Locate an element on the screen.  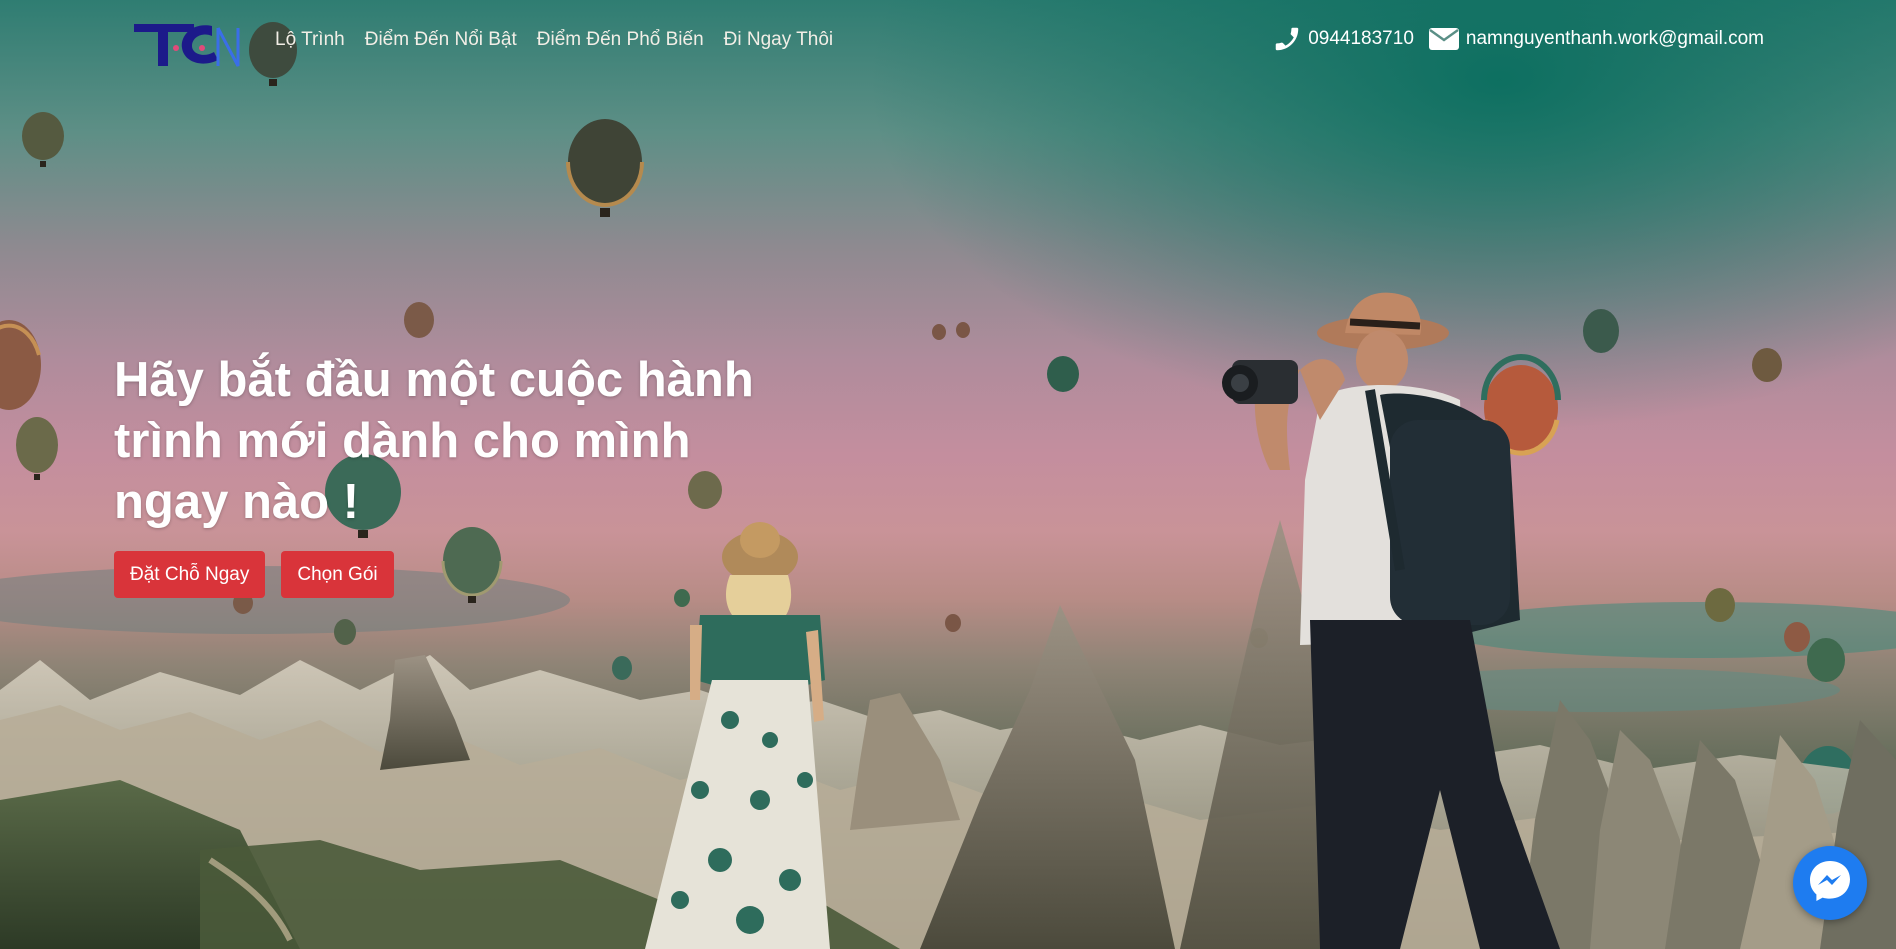
brand-logo-icon is located at coordinates (187, 41).